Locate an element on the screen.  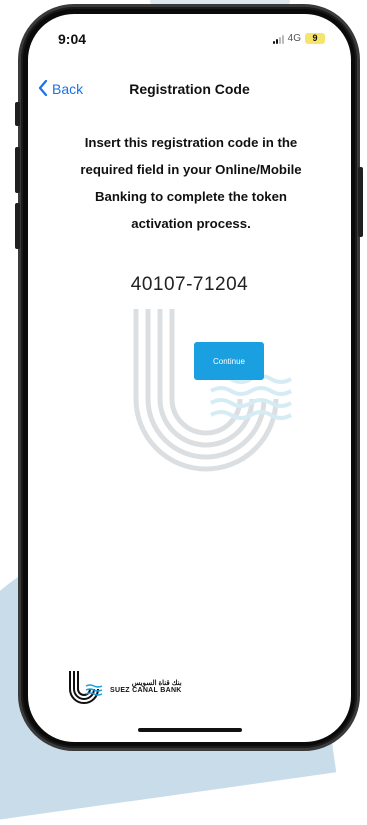
status-indicators: 4G 9 is located at coordinates (298, 38).